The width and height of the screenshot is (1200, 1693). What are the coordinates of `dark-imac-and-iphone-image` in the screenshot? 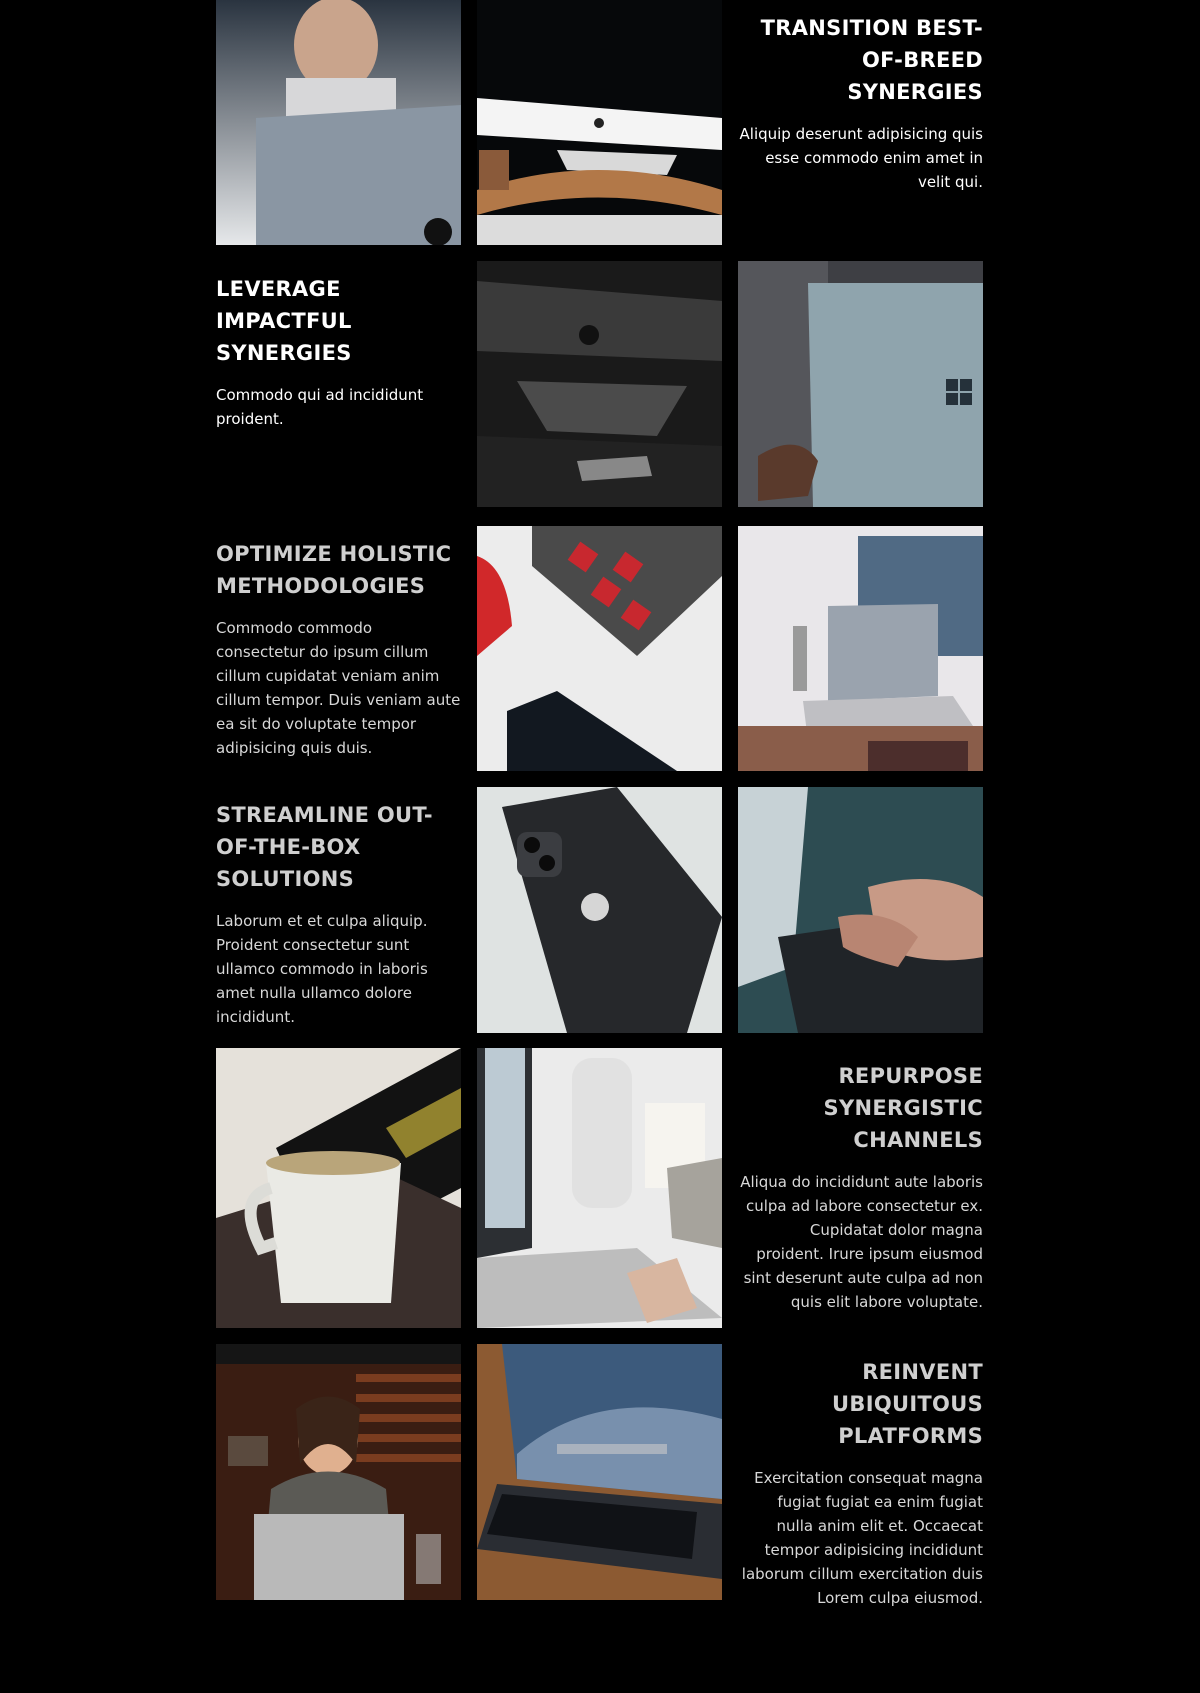 It's located at (599, 384).